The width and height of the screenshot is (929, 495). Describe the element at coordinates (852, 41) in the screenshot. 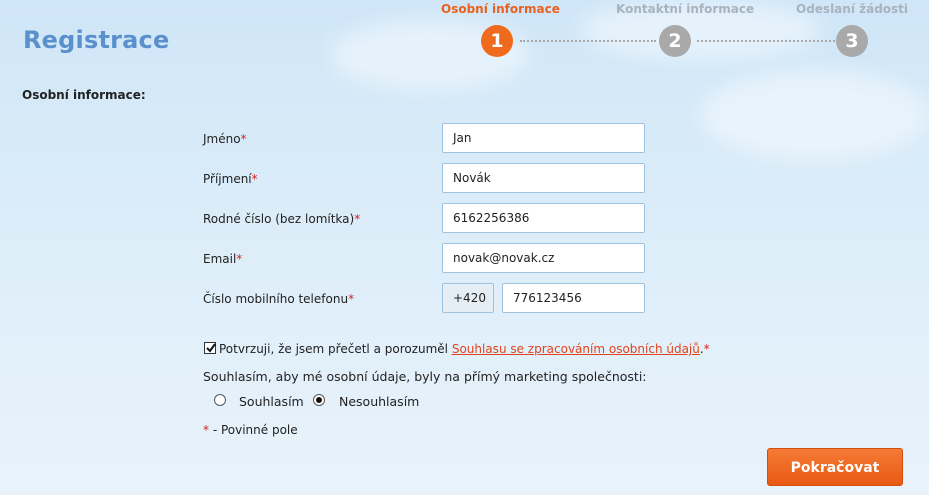

I see `step-circle-3: 3` at that location.